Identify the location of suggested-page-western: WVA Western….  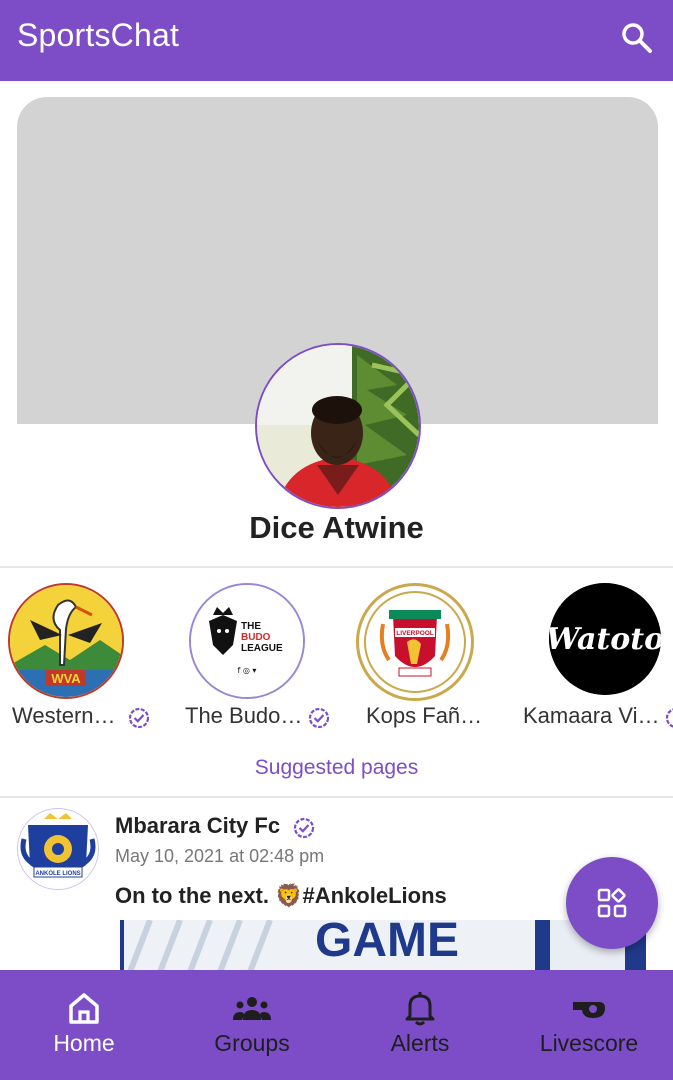
(85, 658).